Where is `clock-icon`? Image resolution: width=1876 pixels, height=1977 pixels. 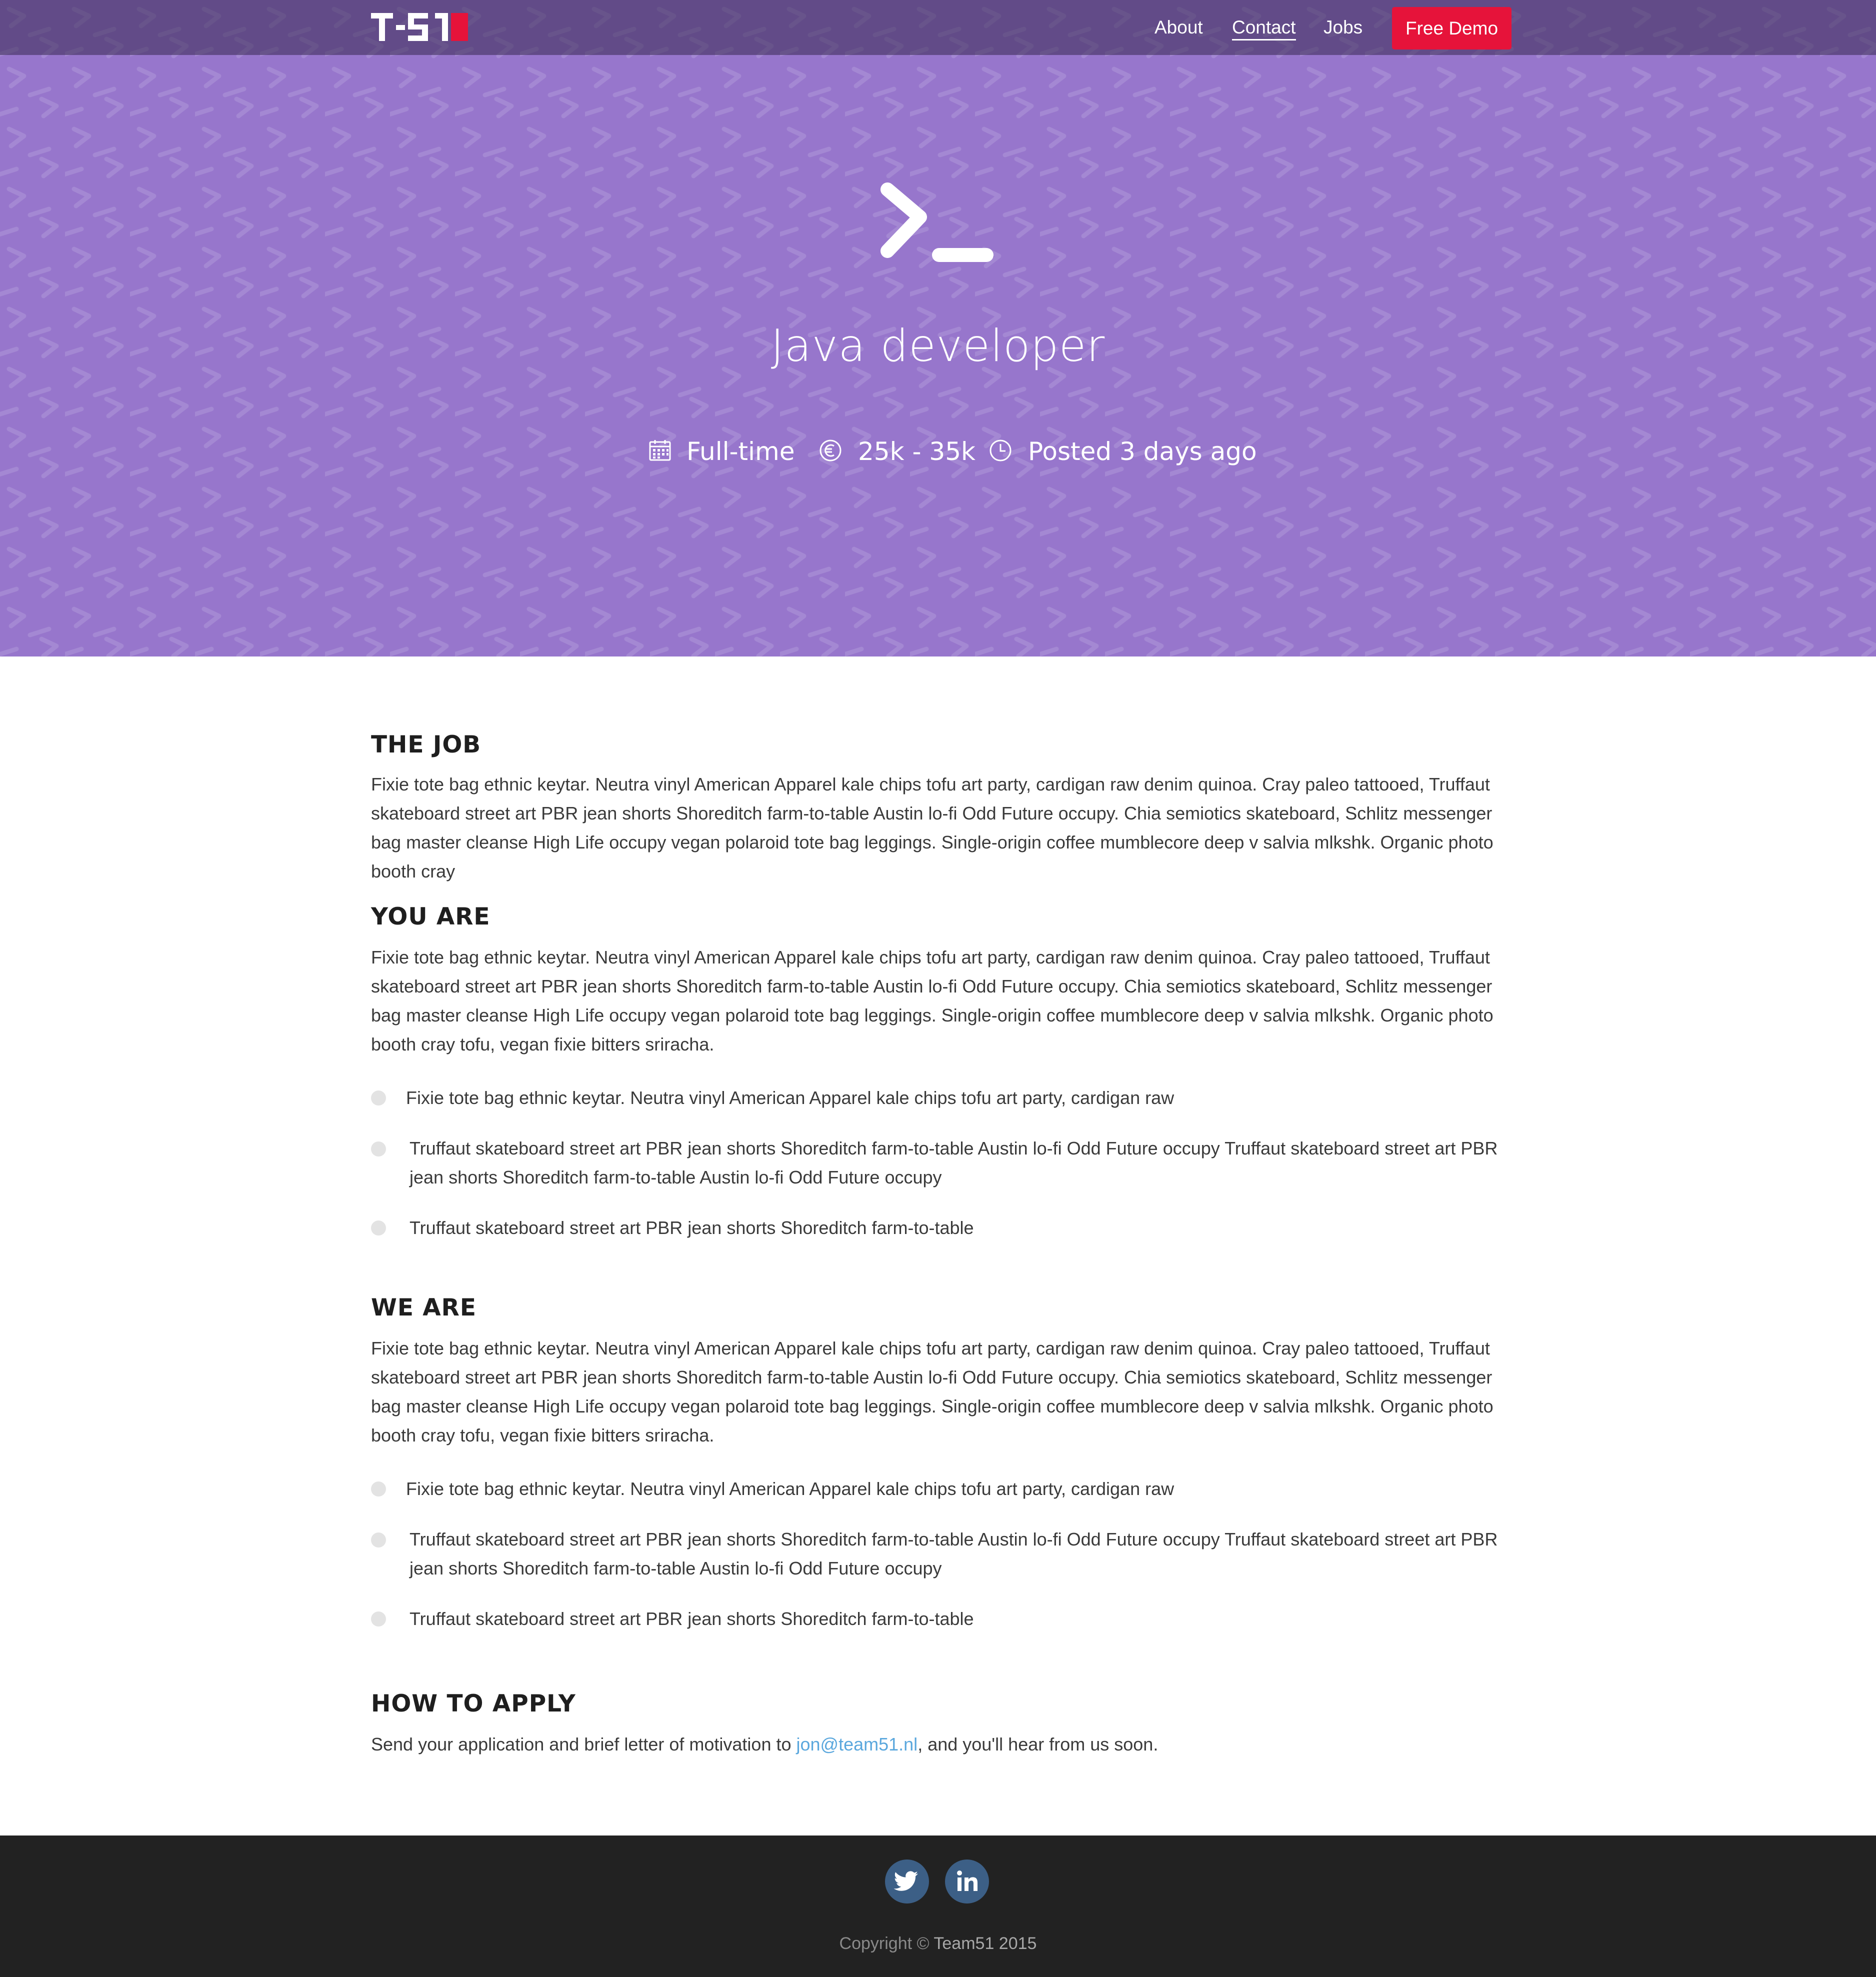 clock-icon is located at coordinates (1001, 451).